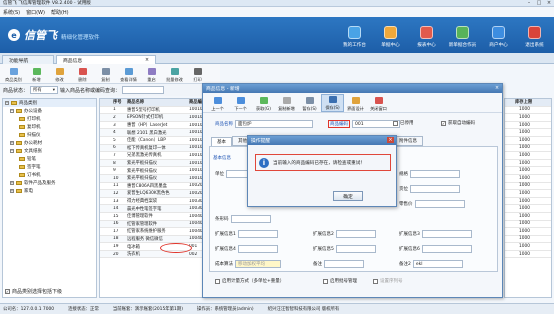  I want to click on tab-attachment: 附件信息, so click(408, 141).